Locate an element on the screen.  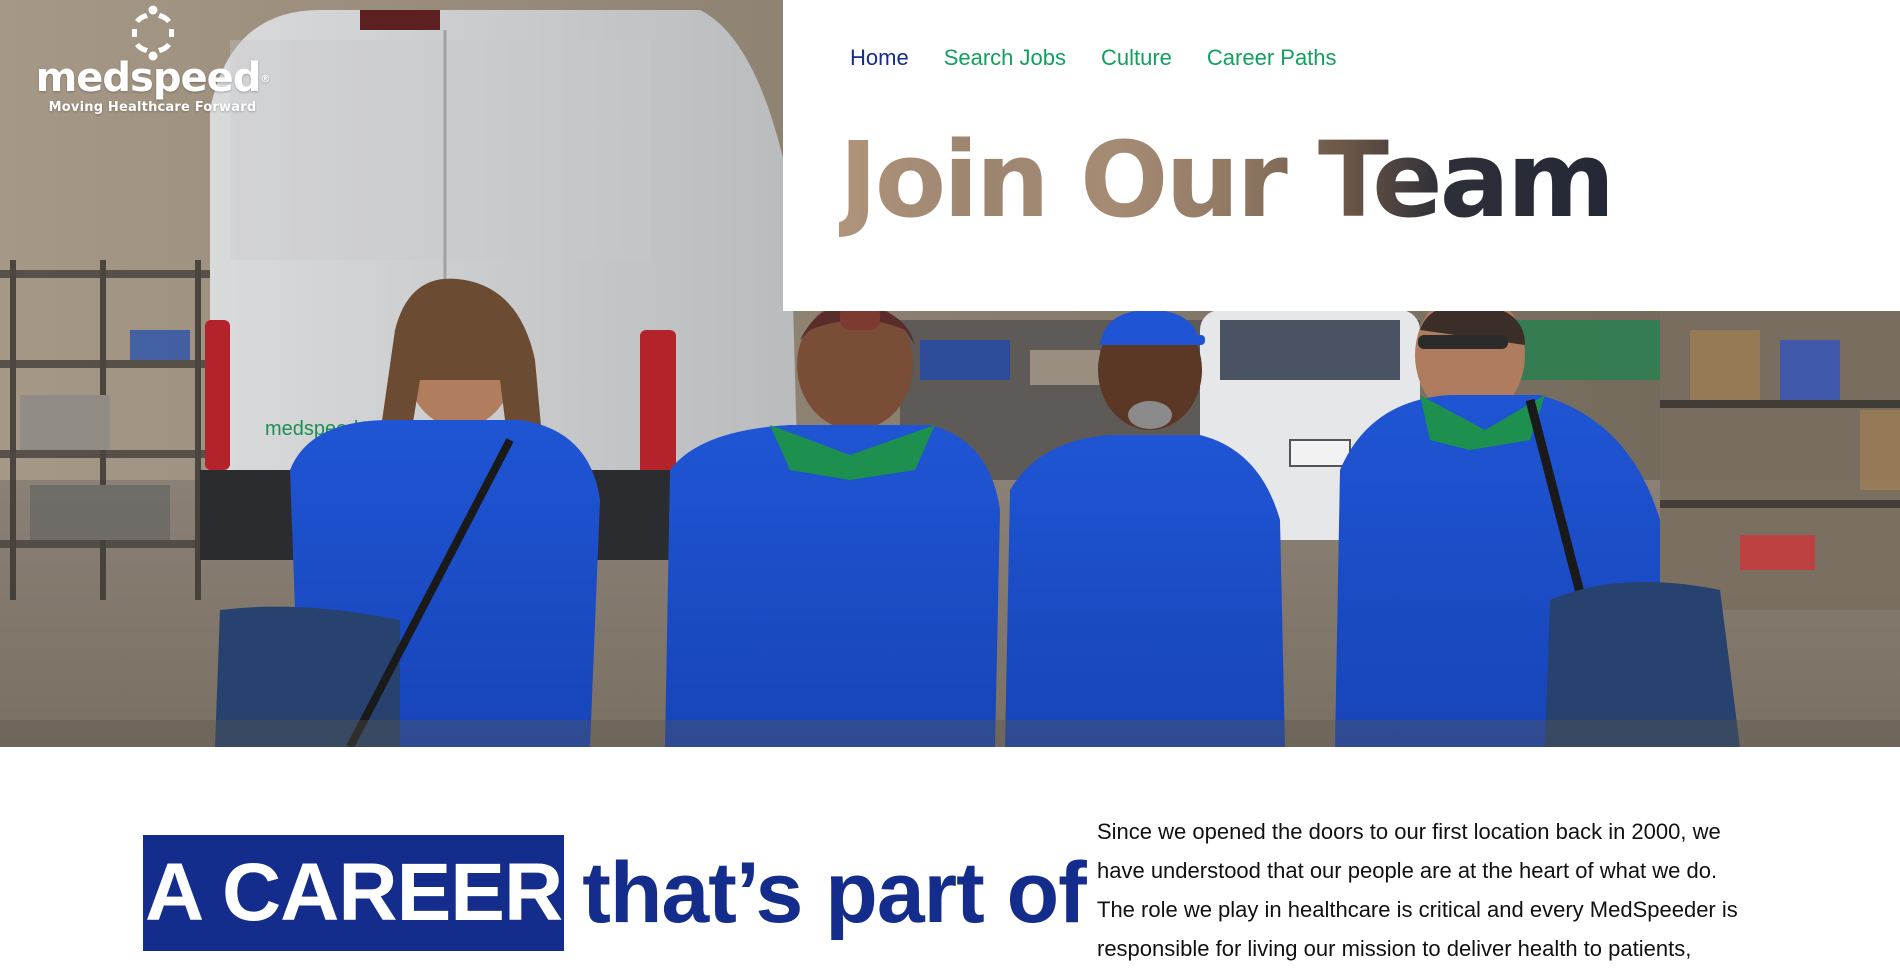
hero-title: Join Our Team is located at coordinates (1227, 180).